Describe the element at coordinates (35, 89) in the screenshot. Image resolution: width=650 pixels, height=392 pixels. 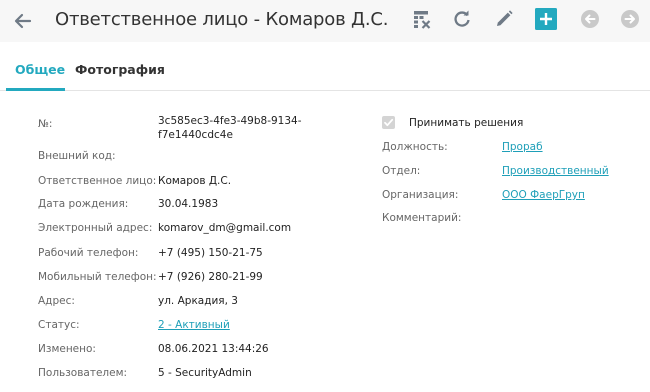
I see `active-tab-indicator` at that location.